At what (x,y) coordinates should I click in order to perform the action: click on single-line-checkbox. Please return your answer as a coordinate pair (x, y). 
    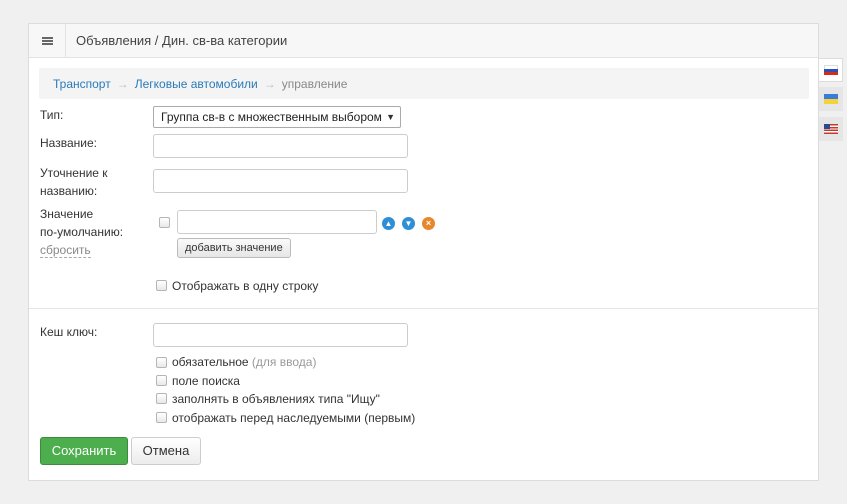
    Looking at the image, I should click on (161, 285).